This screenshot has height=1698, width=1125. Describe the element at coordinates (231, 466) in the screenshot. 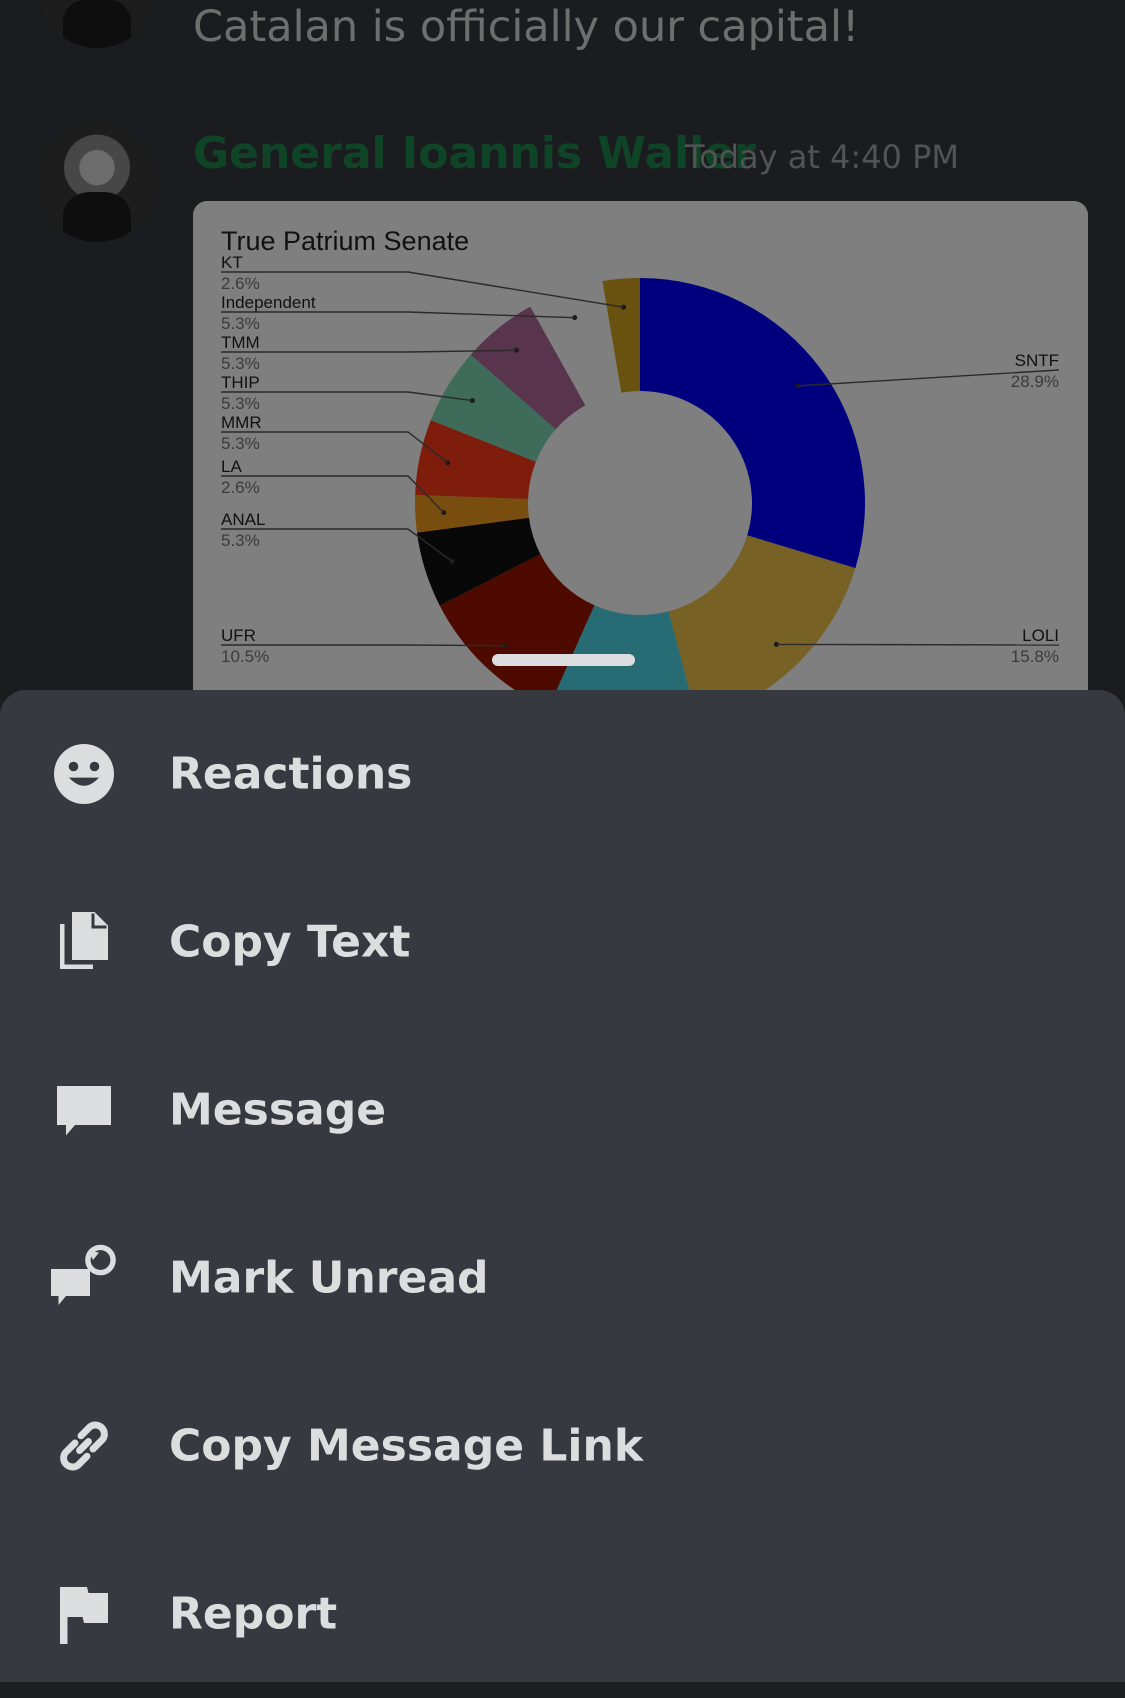

I see `slice-label: LA` at that location.